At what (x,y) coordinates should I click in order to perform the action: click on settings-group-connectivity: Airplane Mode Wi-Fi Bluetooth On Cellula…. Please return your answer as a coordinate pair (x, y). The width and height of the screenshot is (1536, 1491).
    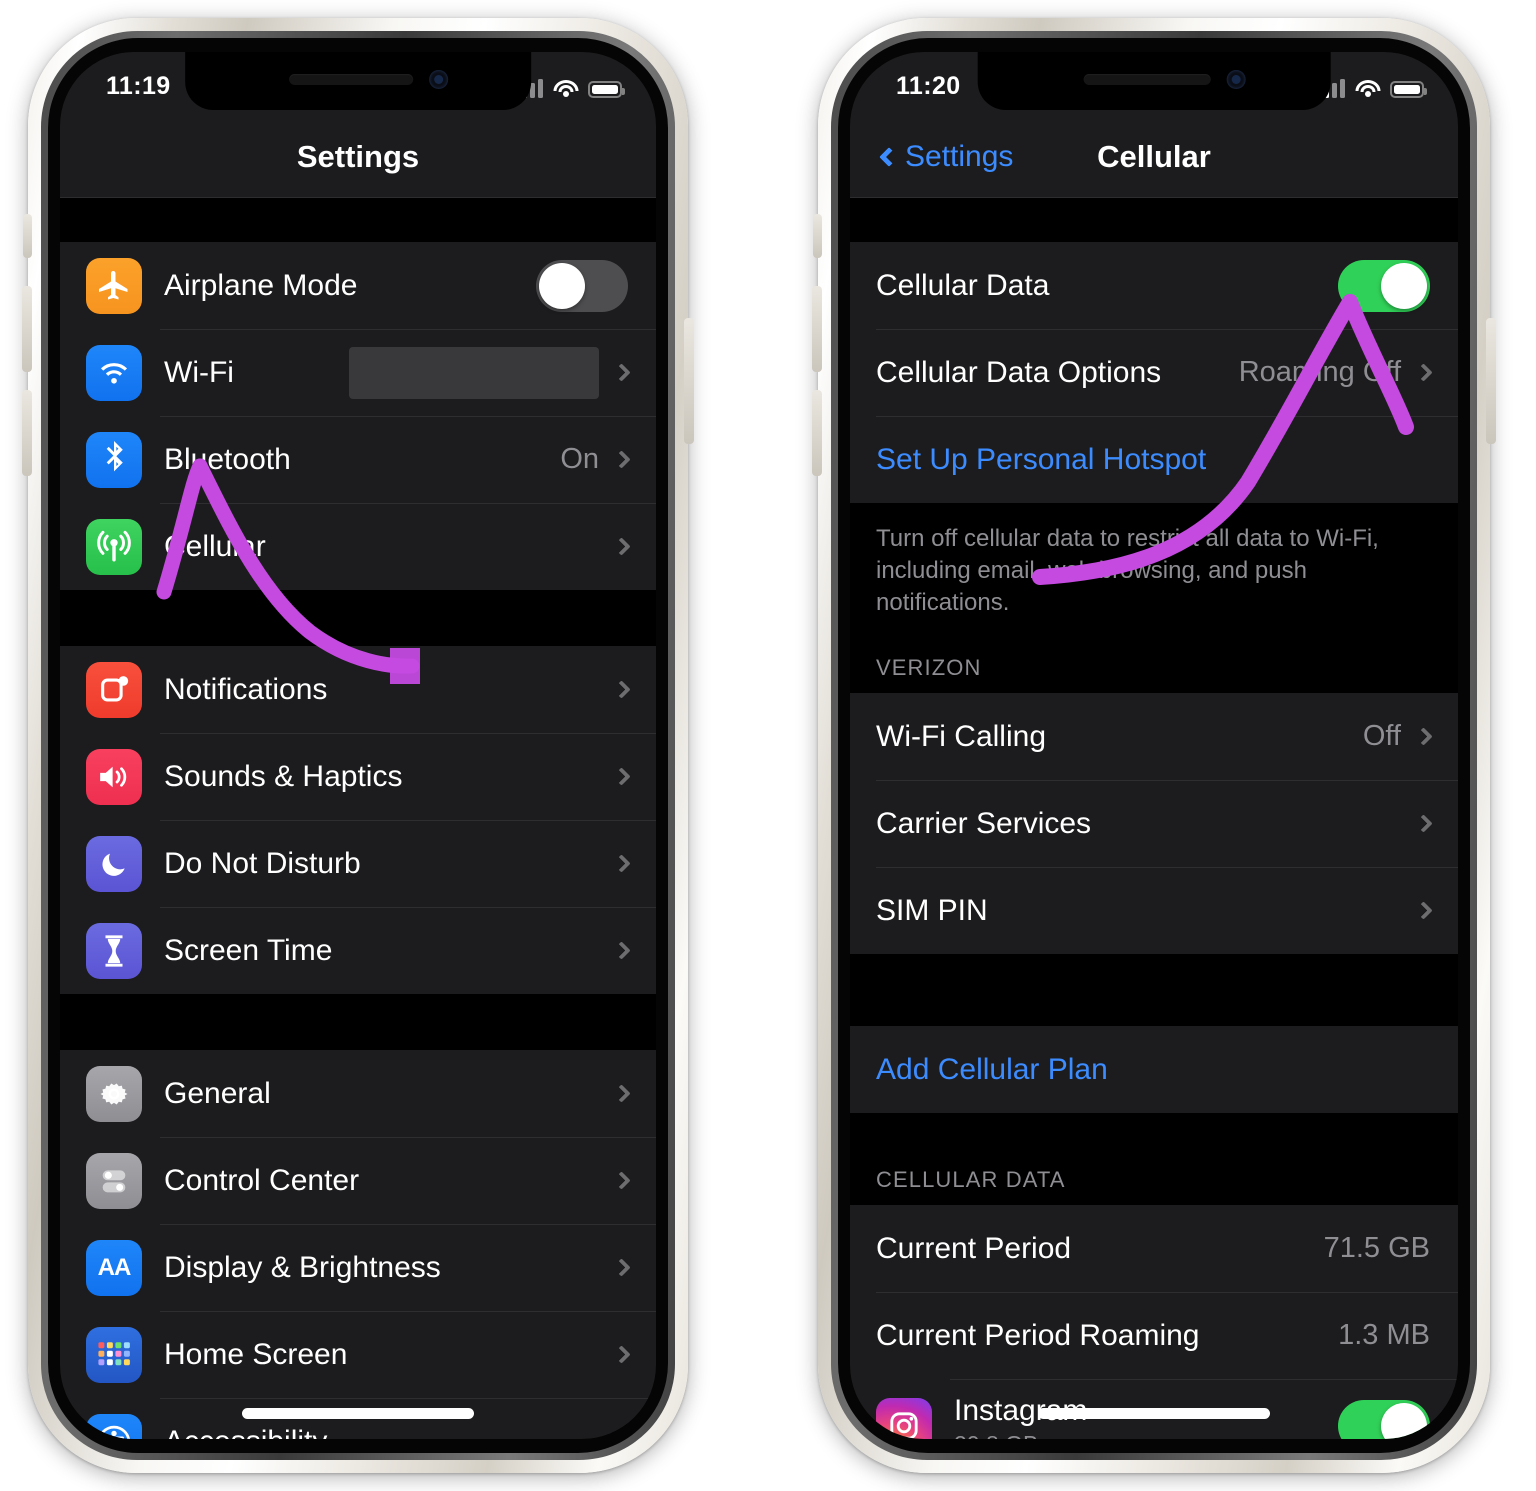
    Looking at the image, I should click on (358, 416).